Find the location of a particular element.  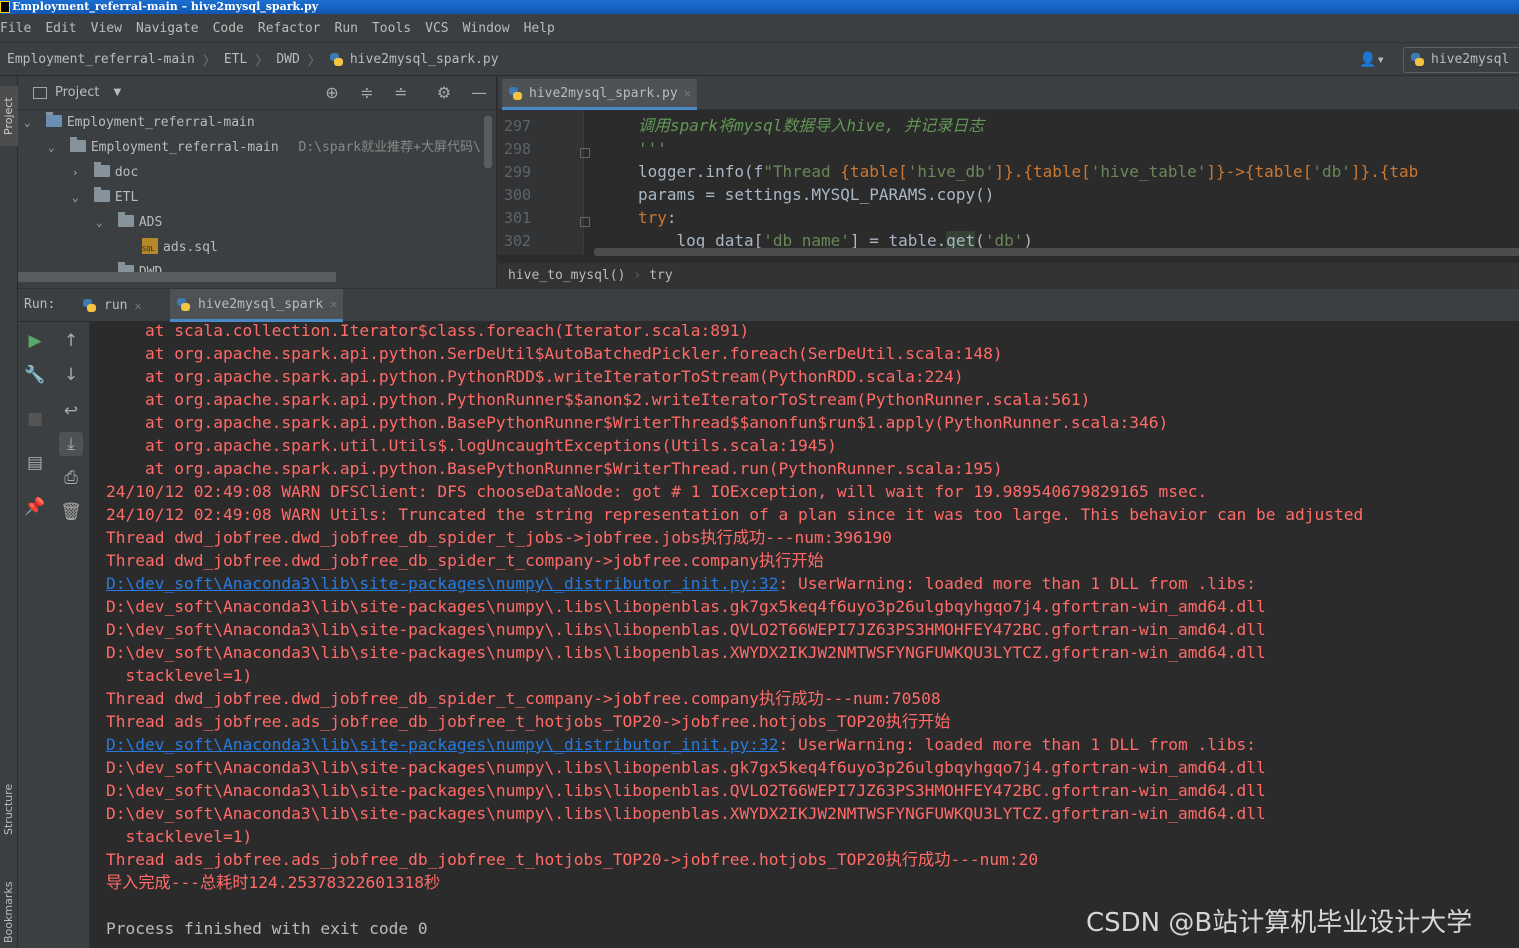

menu-view: View is located at coordinates (107, 28).